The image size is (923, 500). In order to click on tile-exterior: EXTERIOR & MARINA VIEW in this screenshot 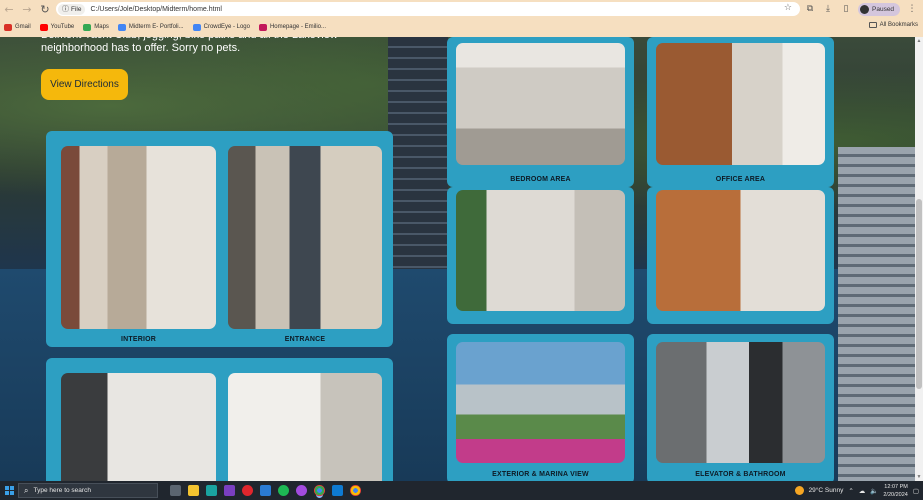, I will do `click(540, 407)`.